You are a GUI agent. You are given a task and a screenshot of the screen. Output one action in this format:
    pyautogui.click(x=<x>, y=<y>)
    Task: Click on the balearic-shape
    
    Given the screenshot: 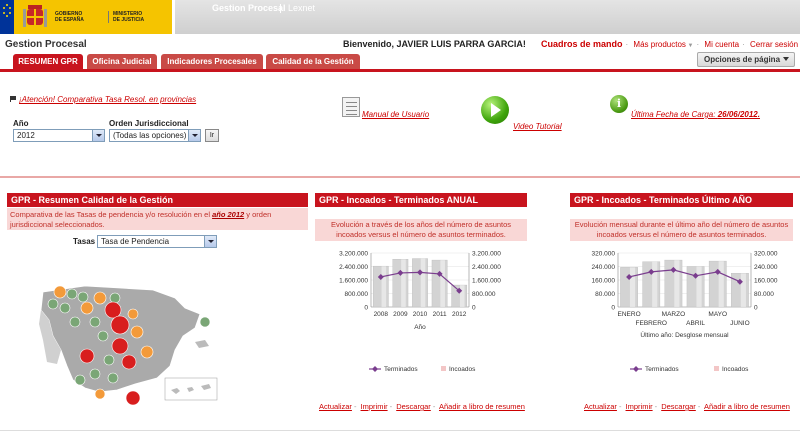 What is the action you would take?
    pyautogui.click(x=202, y=344)
    